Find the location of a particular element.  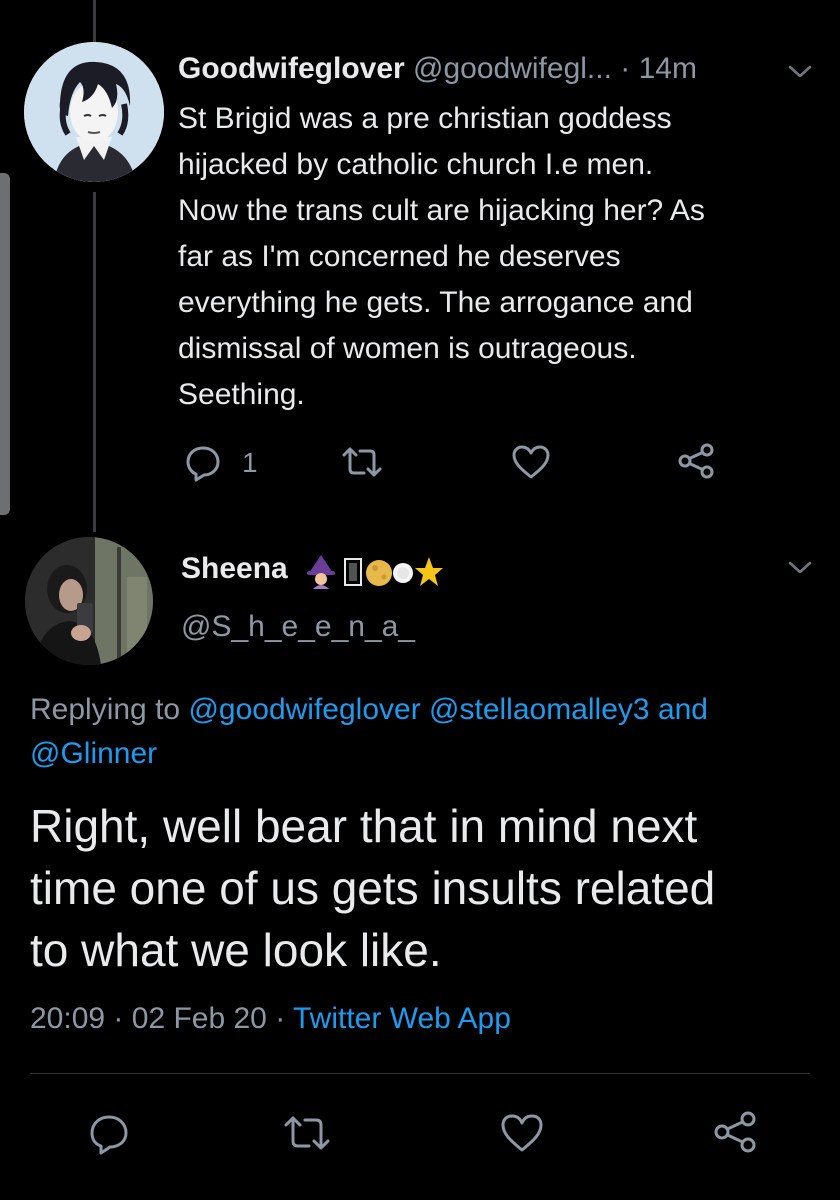

mention-goodwifeglover: @goodwifeglover is located at coordinates (304, 709).